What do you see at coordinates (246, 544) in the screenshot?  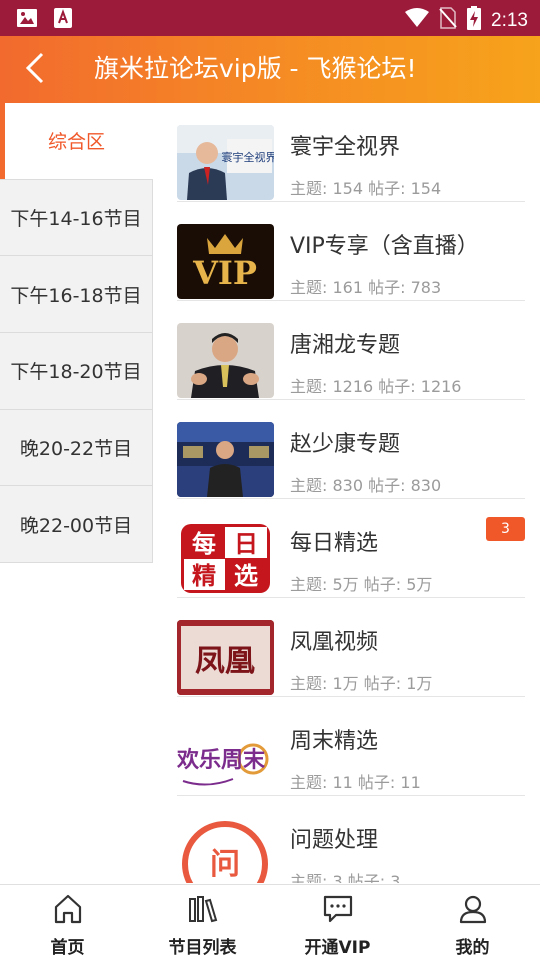 I see `thumb-caption: 日` at bounding box center [246, 544].